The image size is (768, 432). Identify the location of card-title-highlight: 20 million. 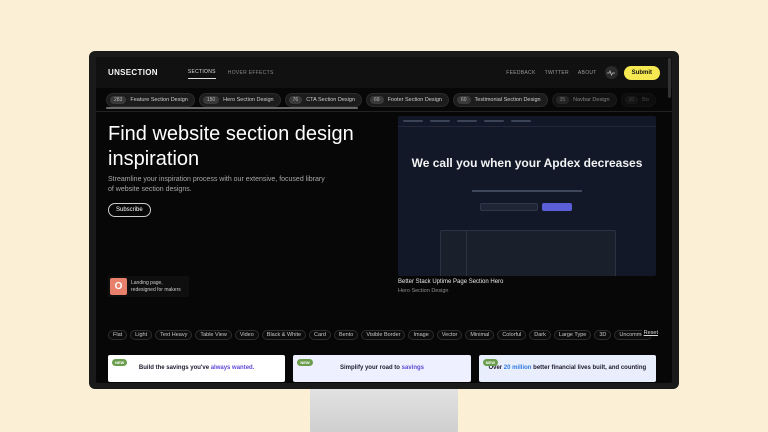
(517, 368).